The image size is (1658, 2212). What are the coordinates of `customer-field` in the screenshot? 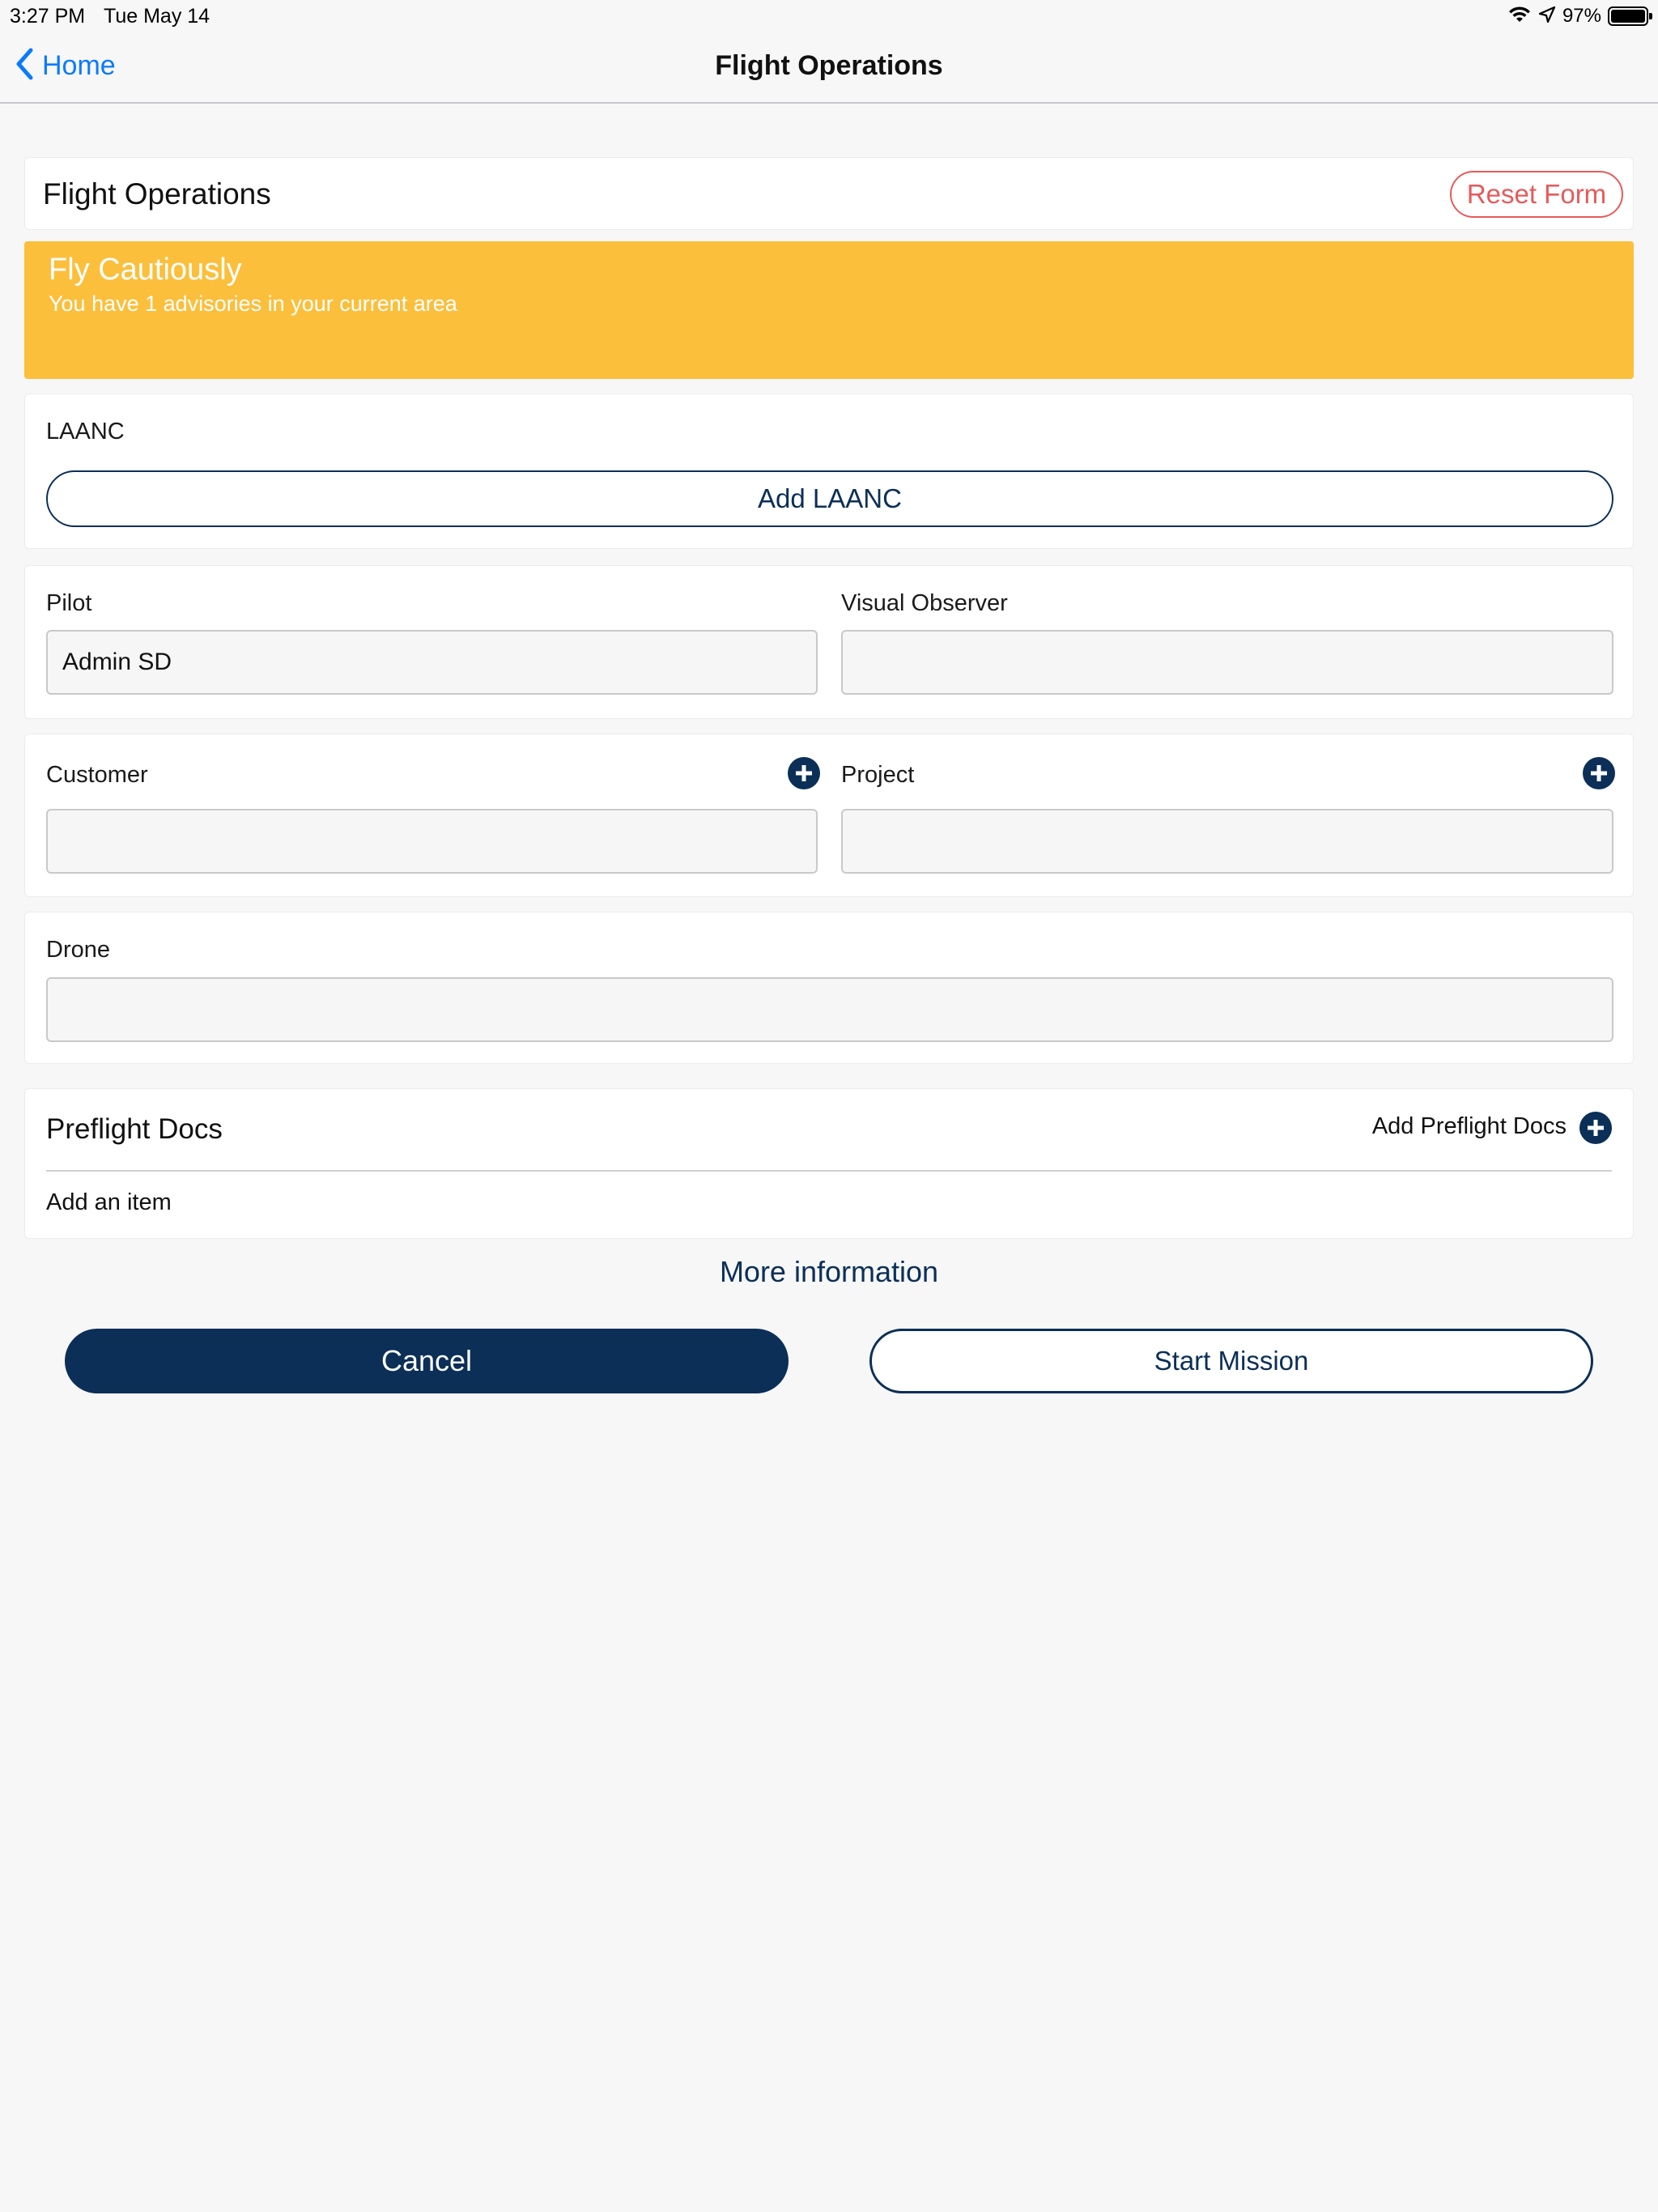 It's located at (432, 842).